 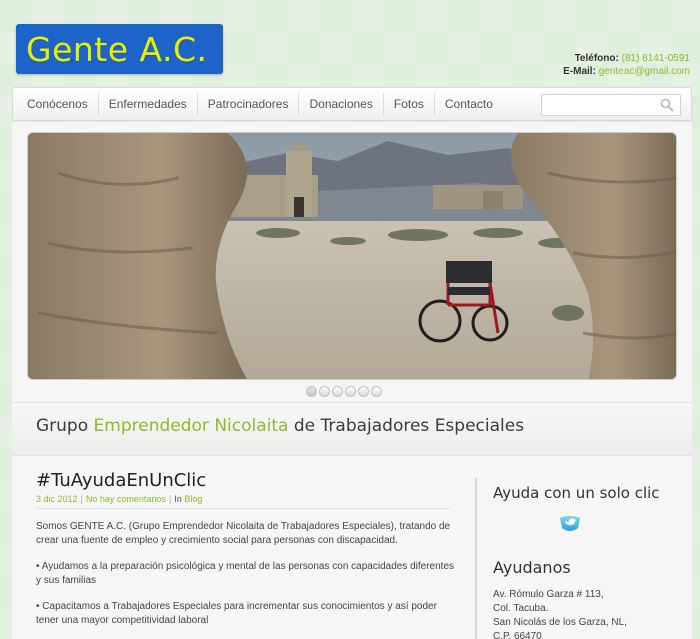 I want to click on address-line: Col. Tacuba., so click(x=521, y=608).